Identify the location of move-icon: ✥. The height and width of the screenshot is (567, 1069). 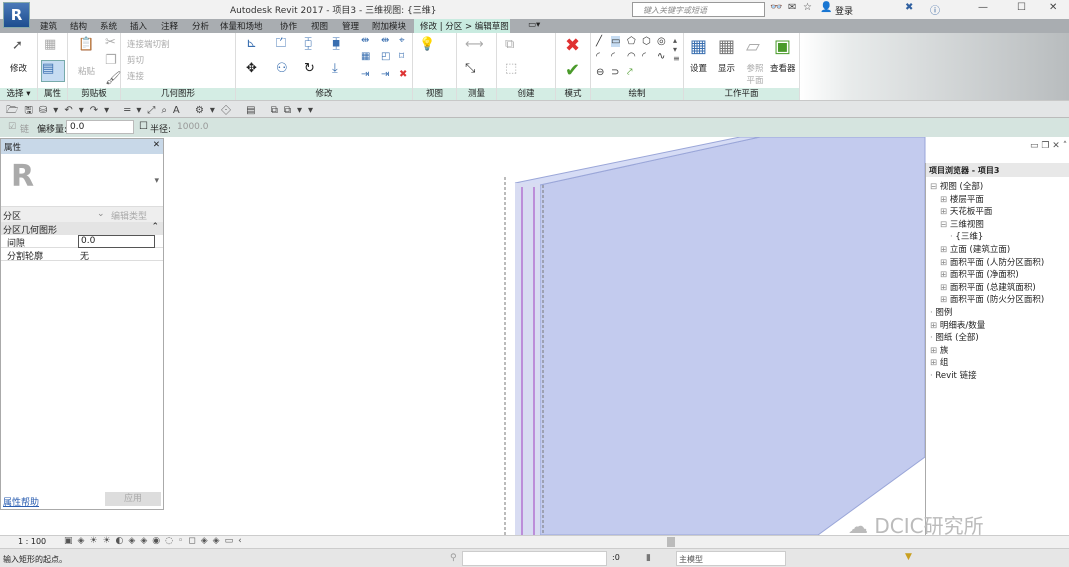
(251, 68).